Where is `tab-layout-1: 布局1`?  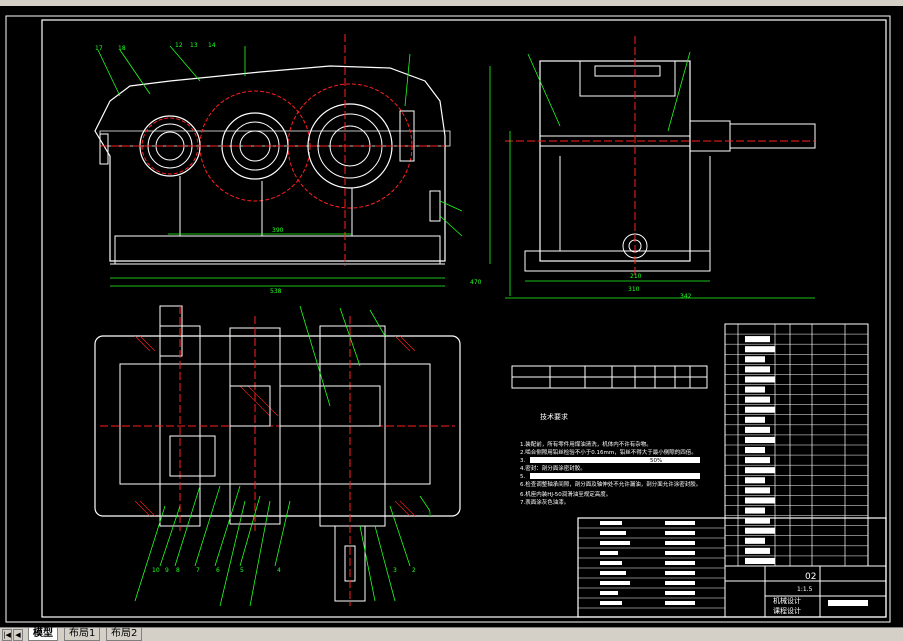
tab-layout-1: 布局1 is located at coordinates (82, 634).